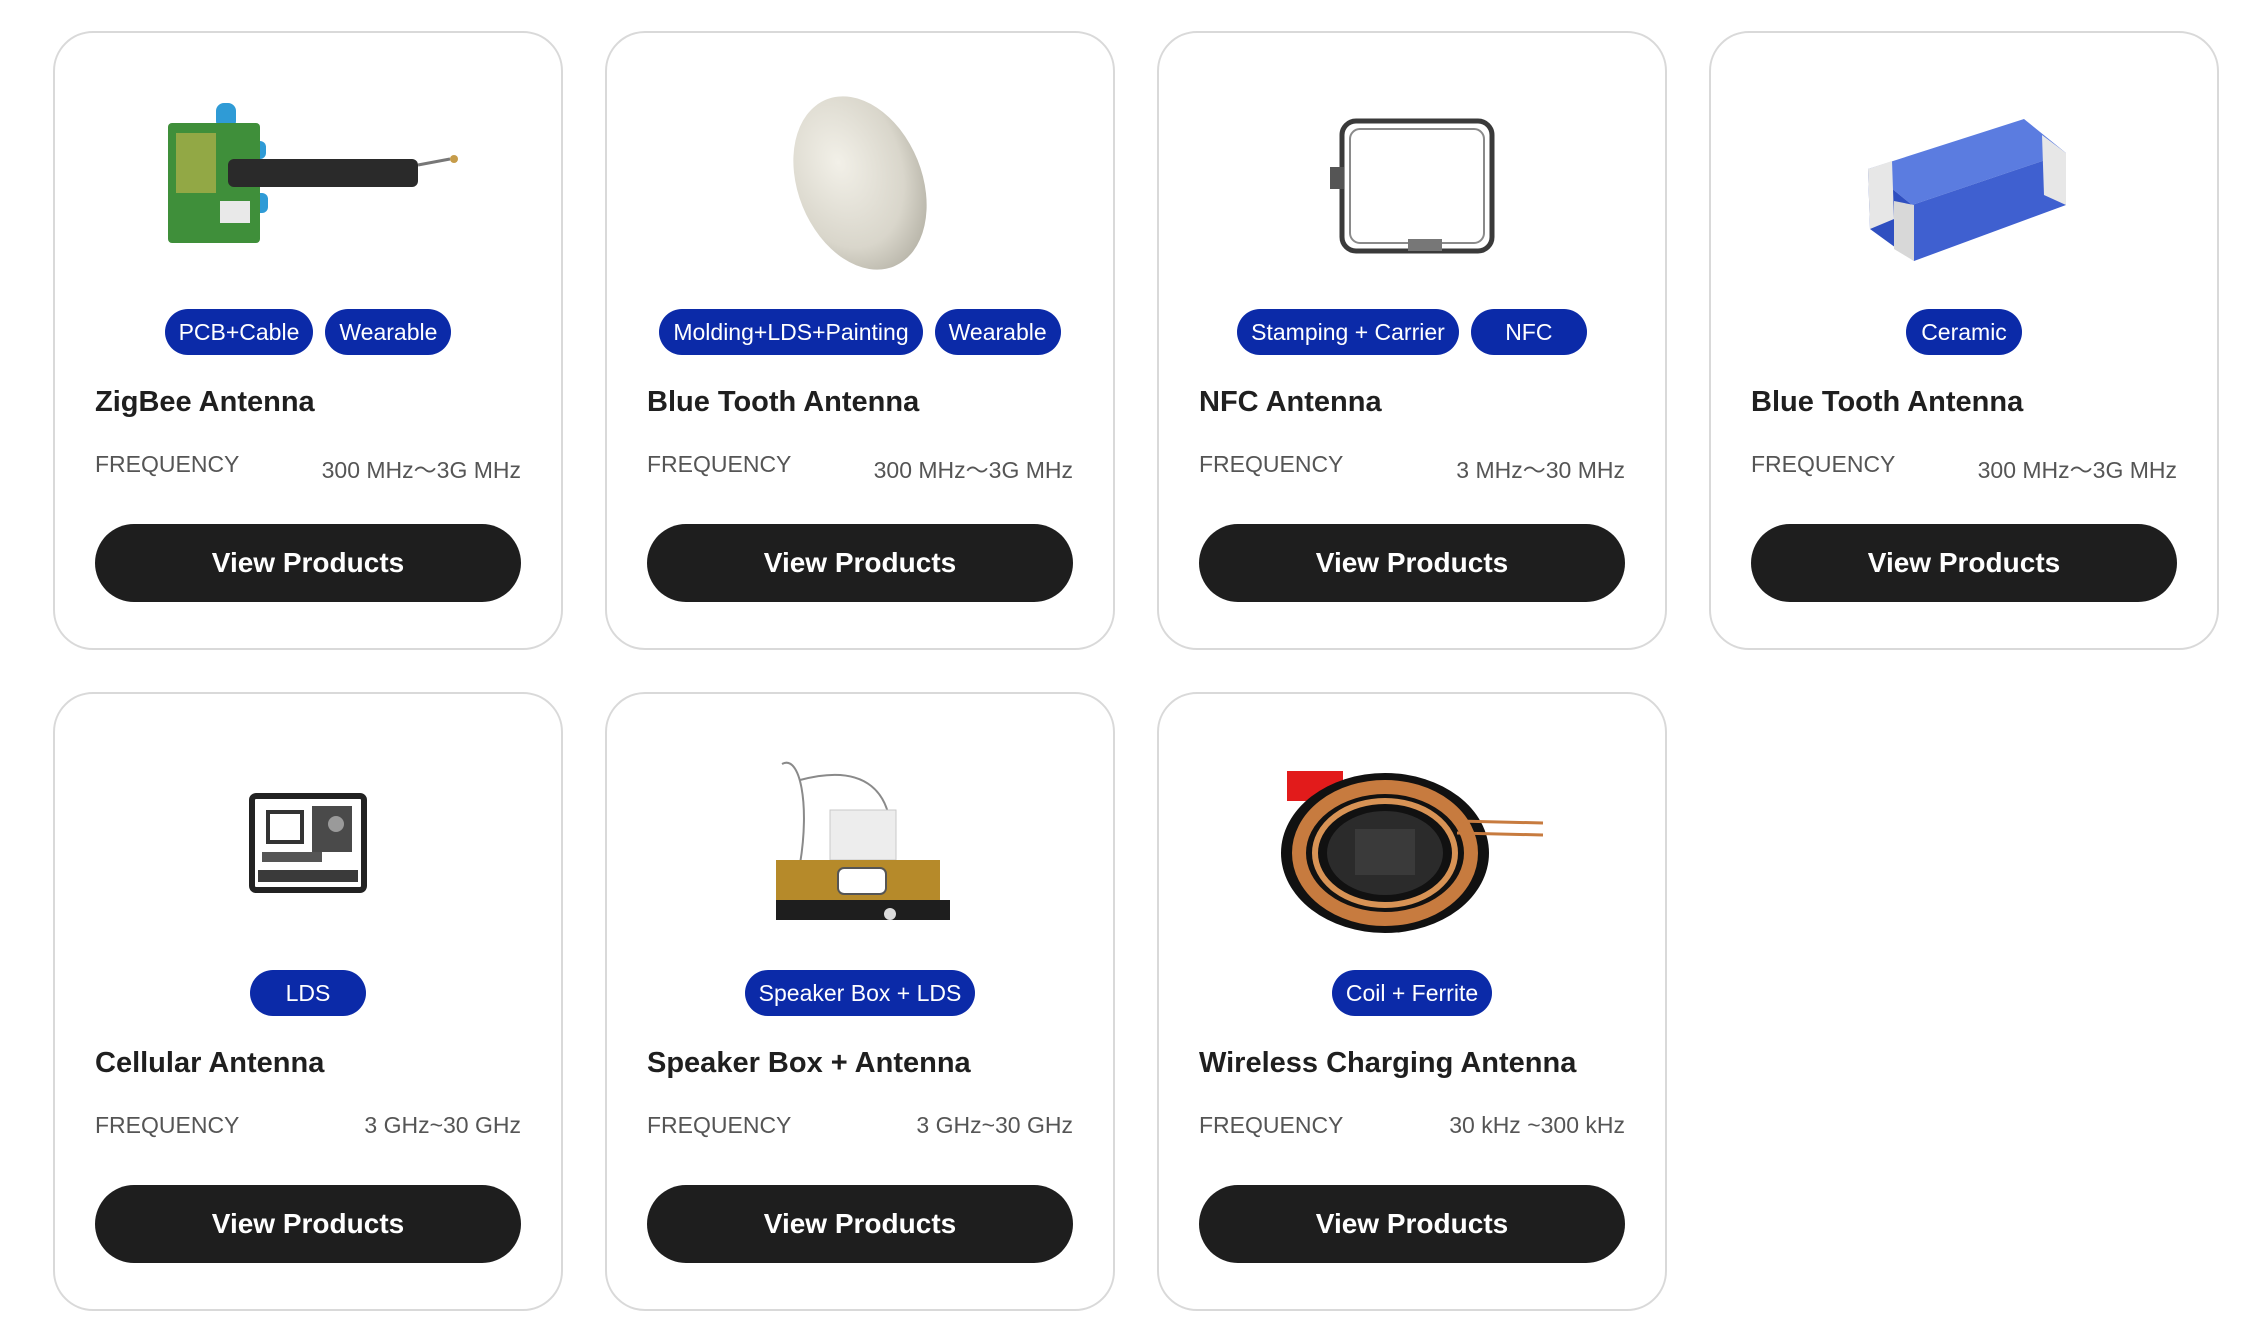 The height and width of the screenshot is (1332, 2254). I want to click on zigbee-antenna-image, so click(308, 183).